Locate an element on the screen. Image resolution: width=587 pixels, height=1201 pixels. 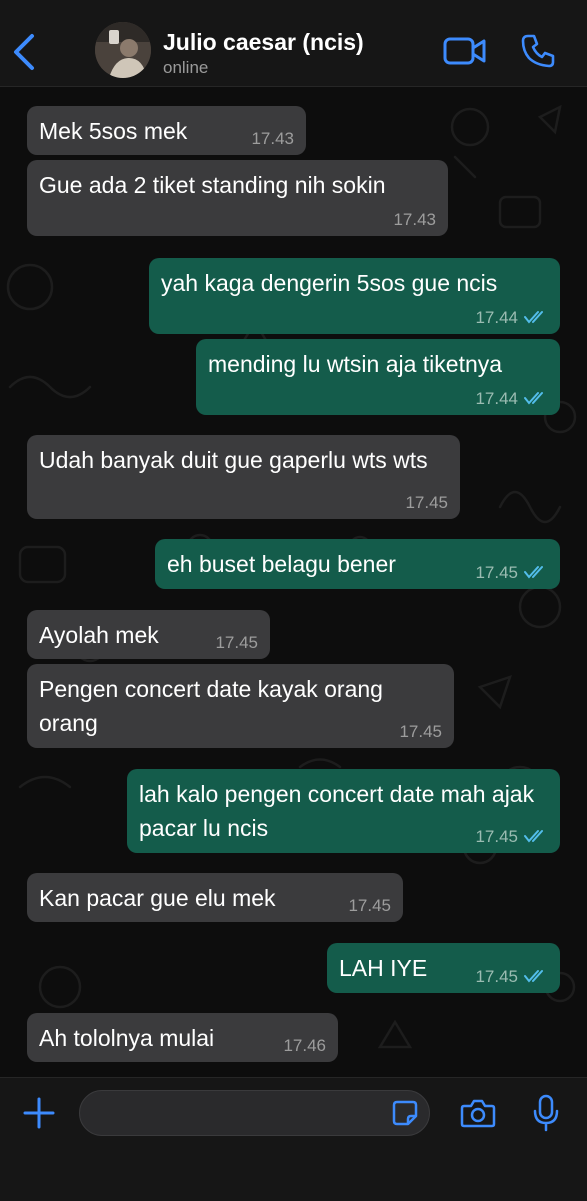
message-bubble-incoming: Kan pacar gue elu mek 17.45 is located at coordinates (215, 897).